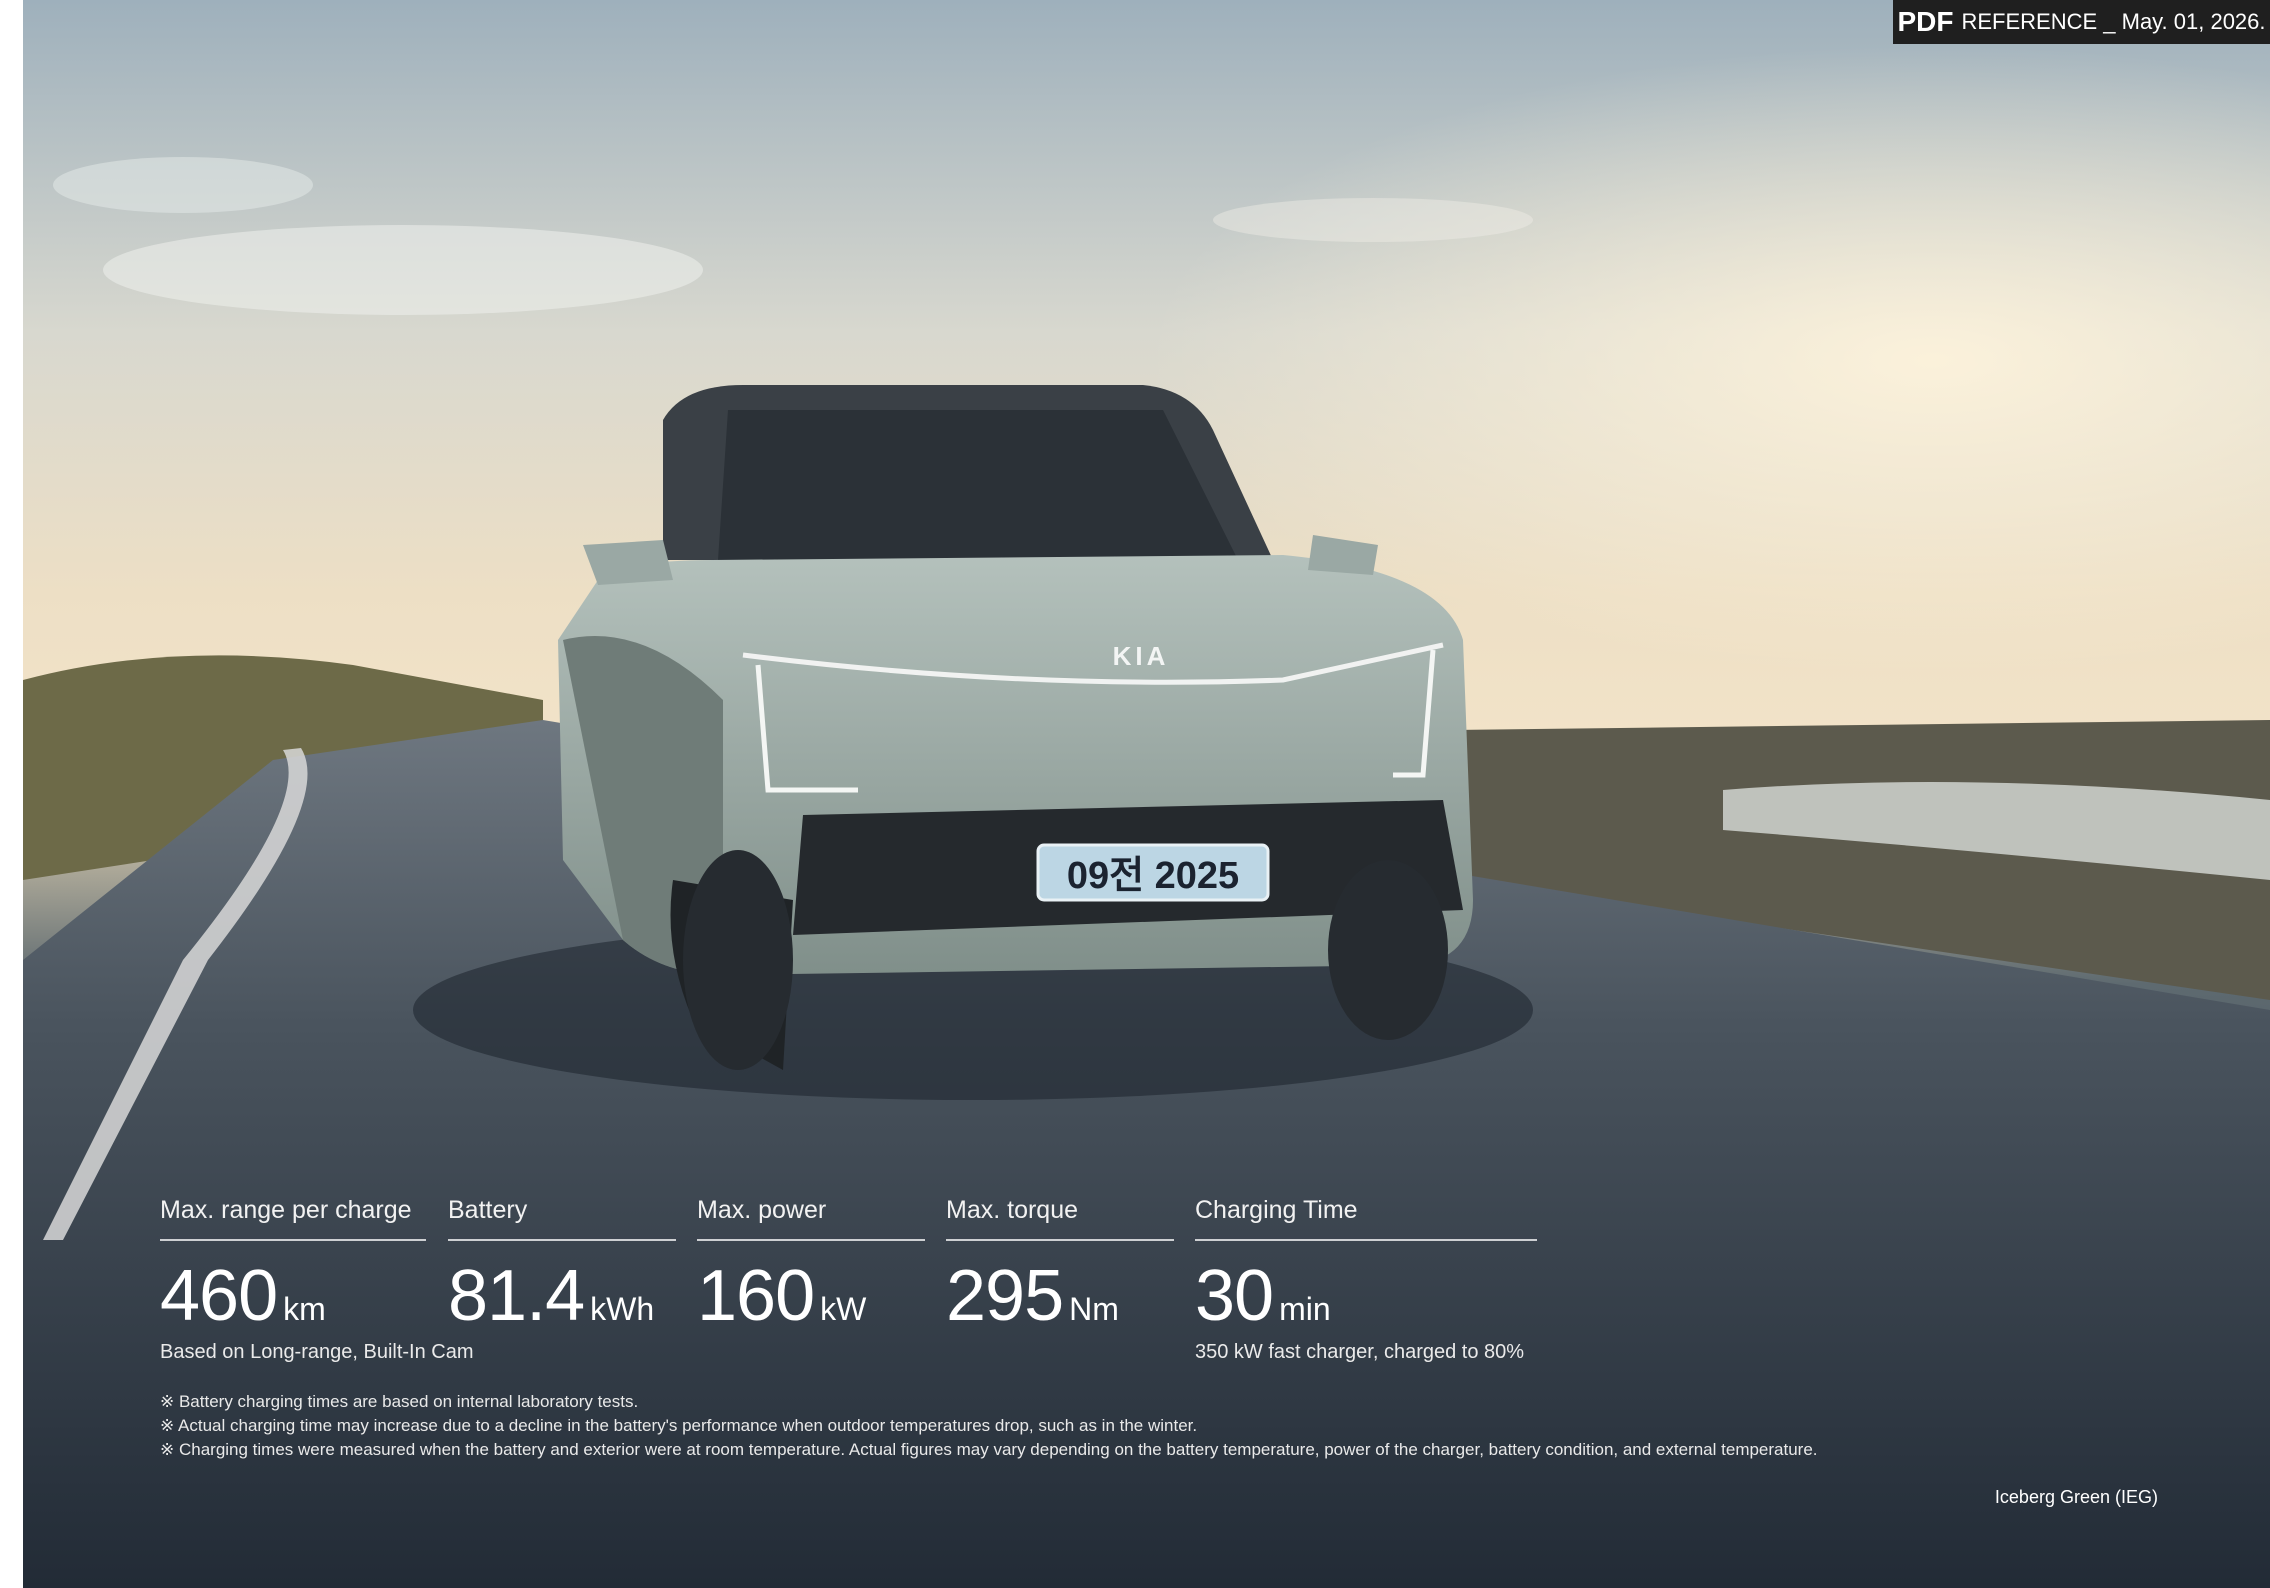  Describe the element at coordinates (1141, 656) in the screenshot. I see `brand-logo: KIA` at that location.